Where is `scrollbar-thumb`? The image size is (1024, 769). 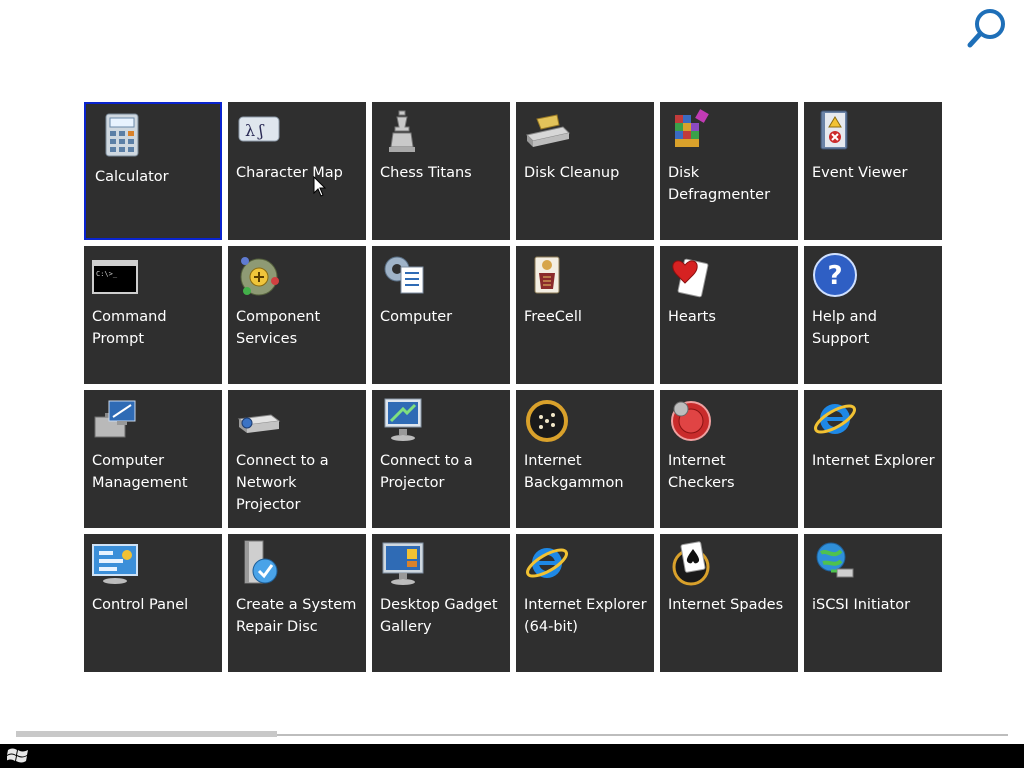 scrollbar-thumb is located at coordinates (146, 734).